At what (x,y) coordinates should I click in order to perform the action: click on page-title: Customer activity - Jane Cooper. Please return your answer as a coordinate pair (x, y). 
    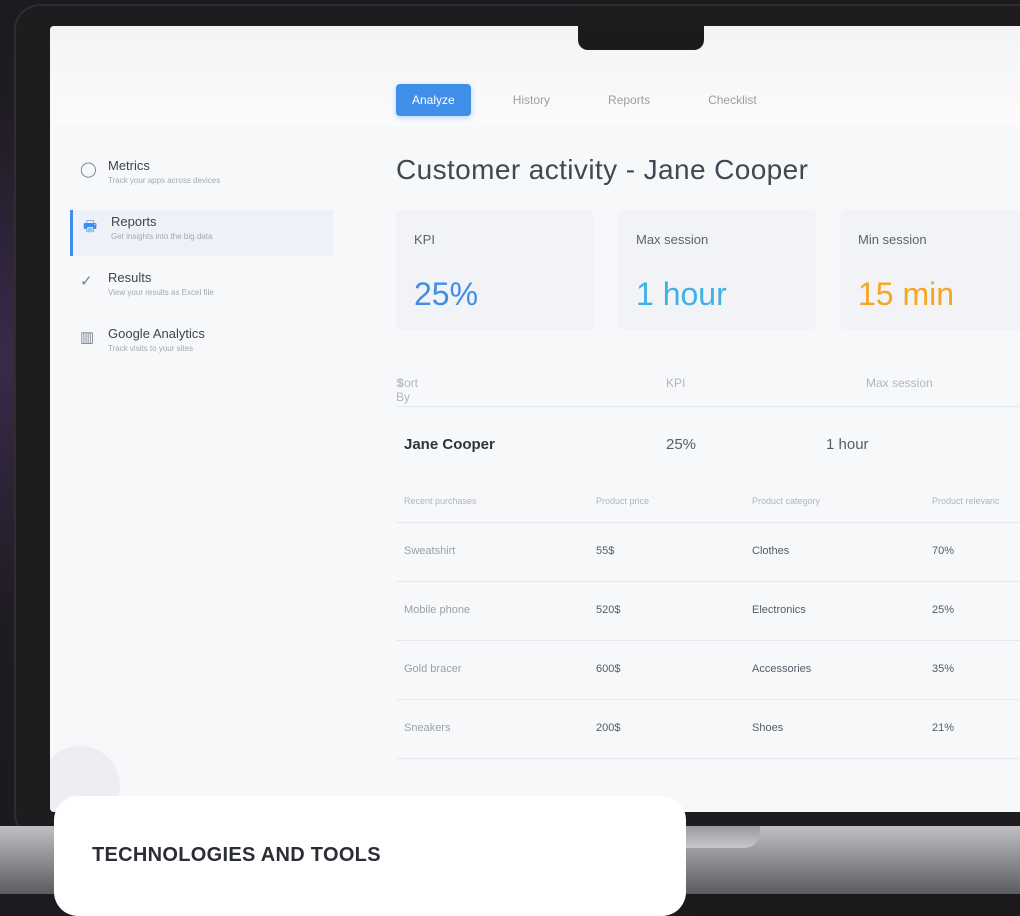
    Looking at the image, I should click on (602, 169).